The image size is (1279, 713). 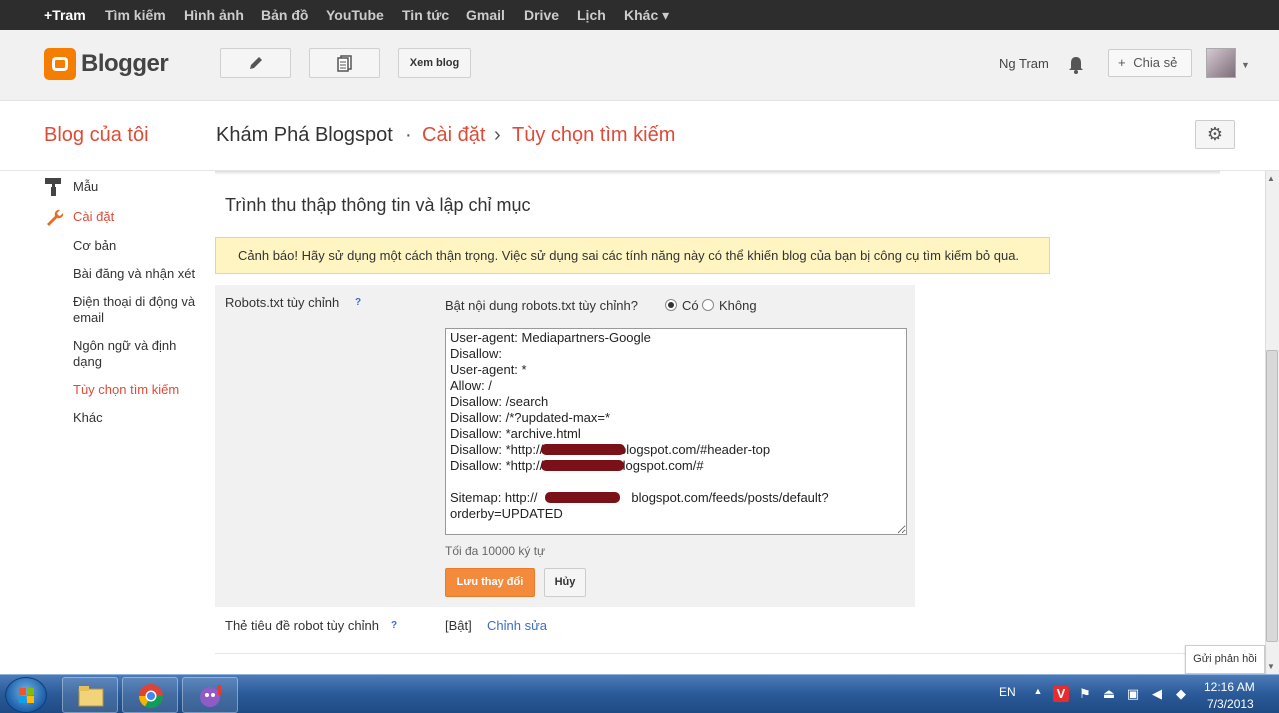 I want to click on taskbar-explorer, so click(x=90, y=695).